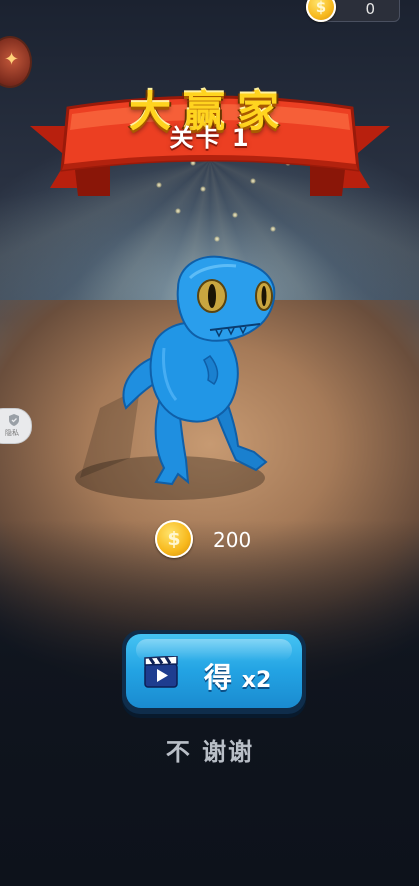 This screenshot has height=886, width=419. Describe the element at coordinates (353, 11) in the screenshot. I see `coin-balance: 0 $` at that location.